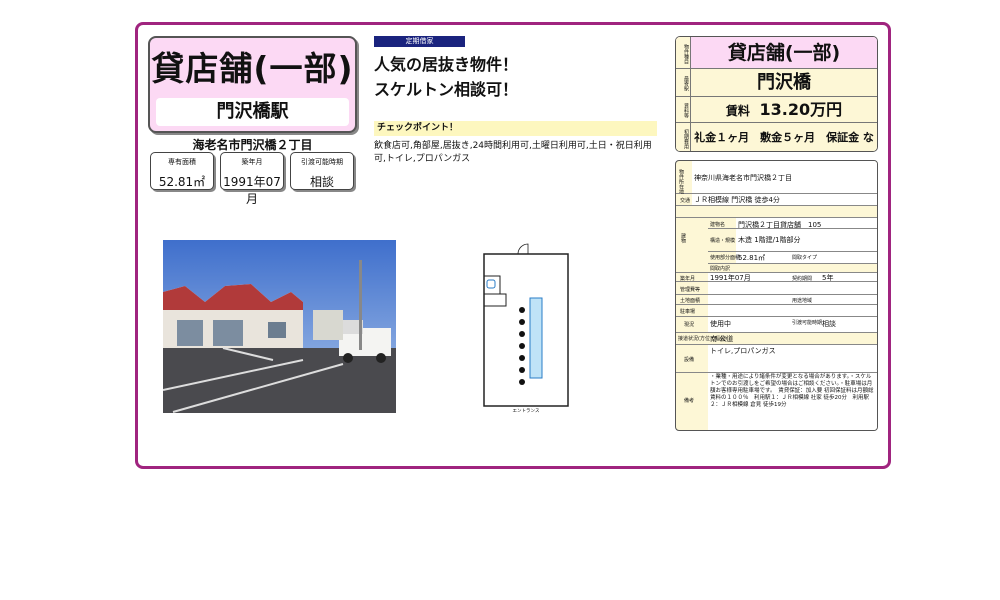 This screenshot has width=1000, height=600. I want to click on location-value: 神奈川県海老名市門沢橋２丁目, so click(743, 178).